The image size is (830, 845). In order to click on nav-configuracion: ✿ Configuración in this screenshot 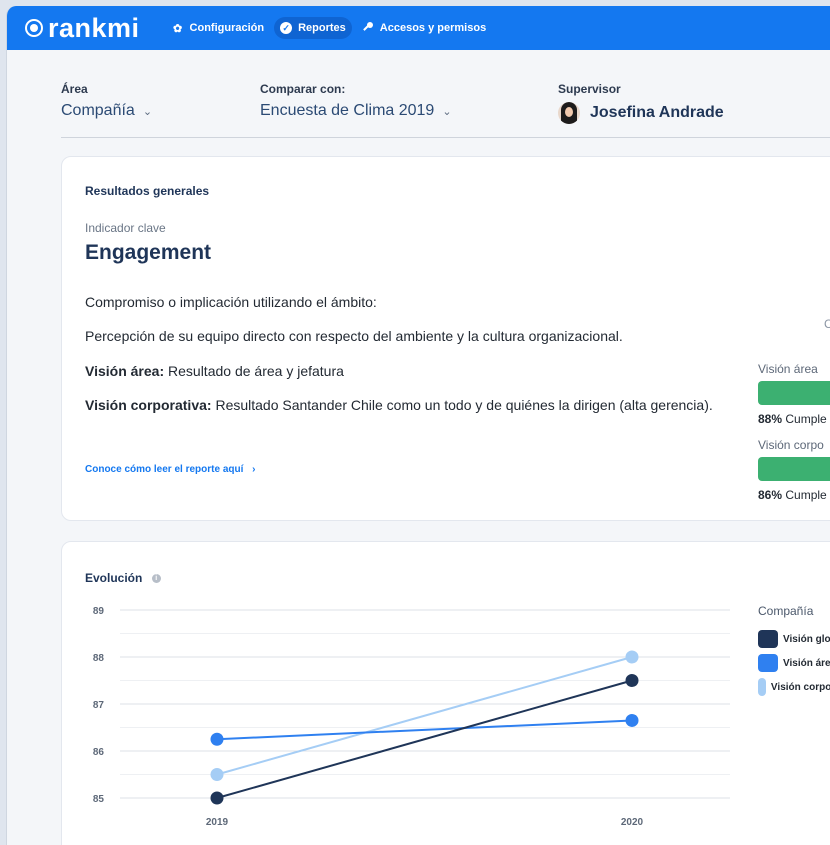, I will do `click(218, 28)`.